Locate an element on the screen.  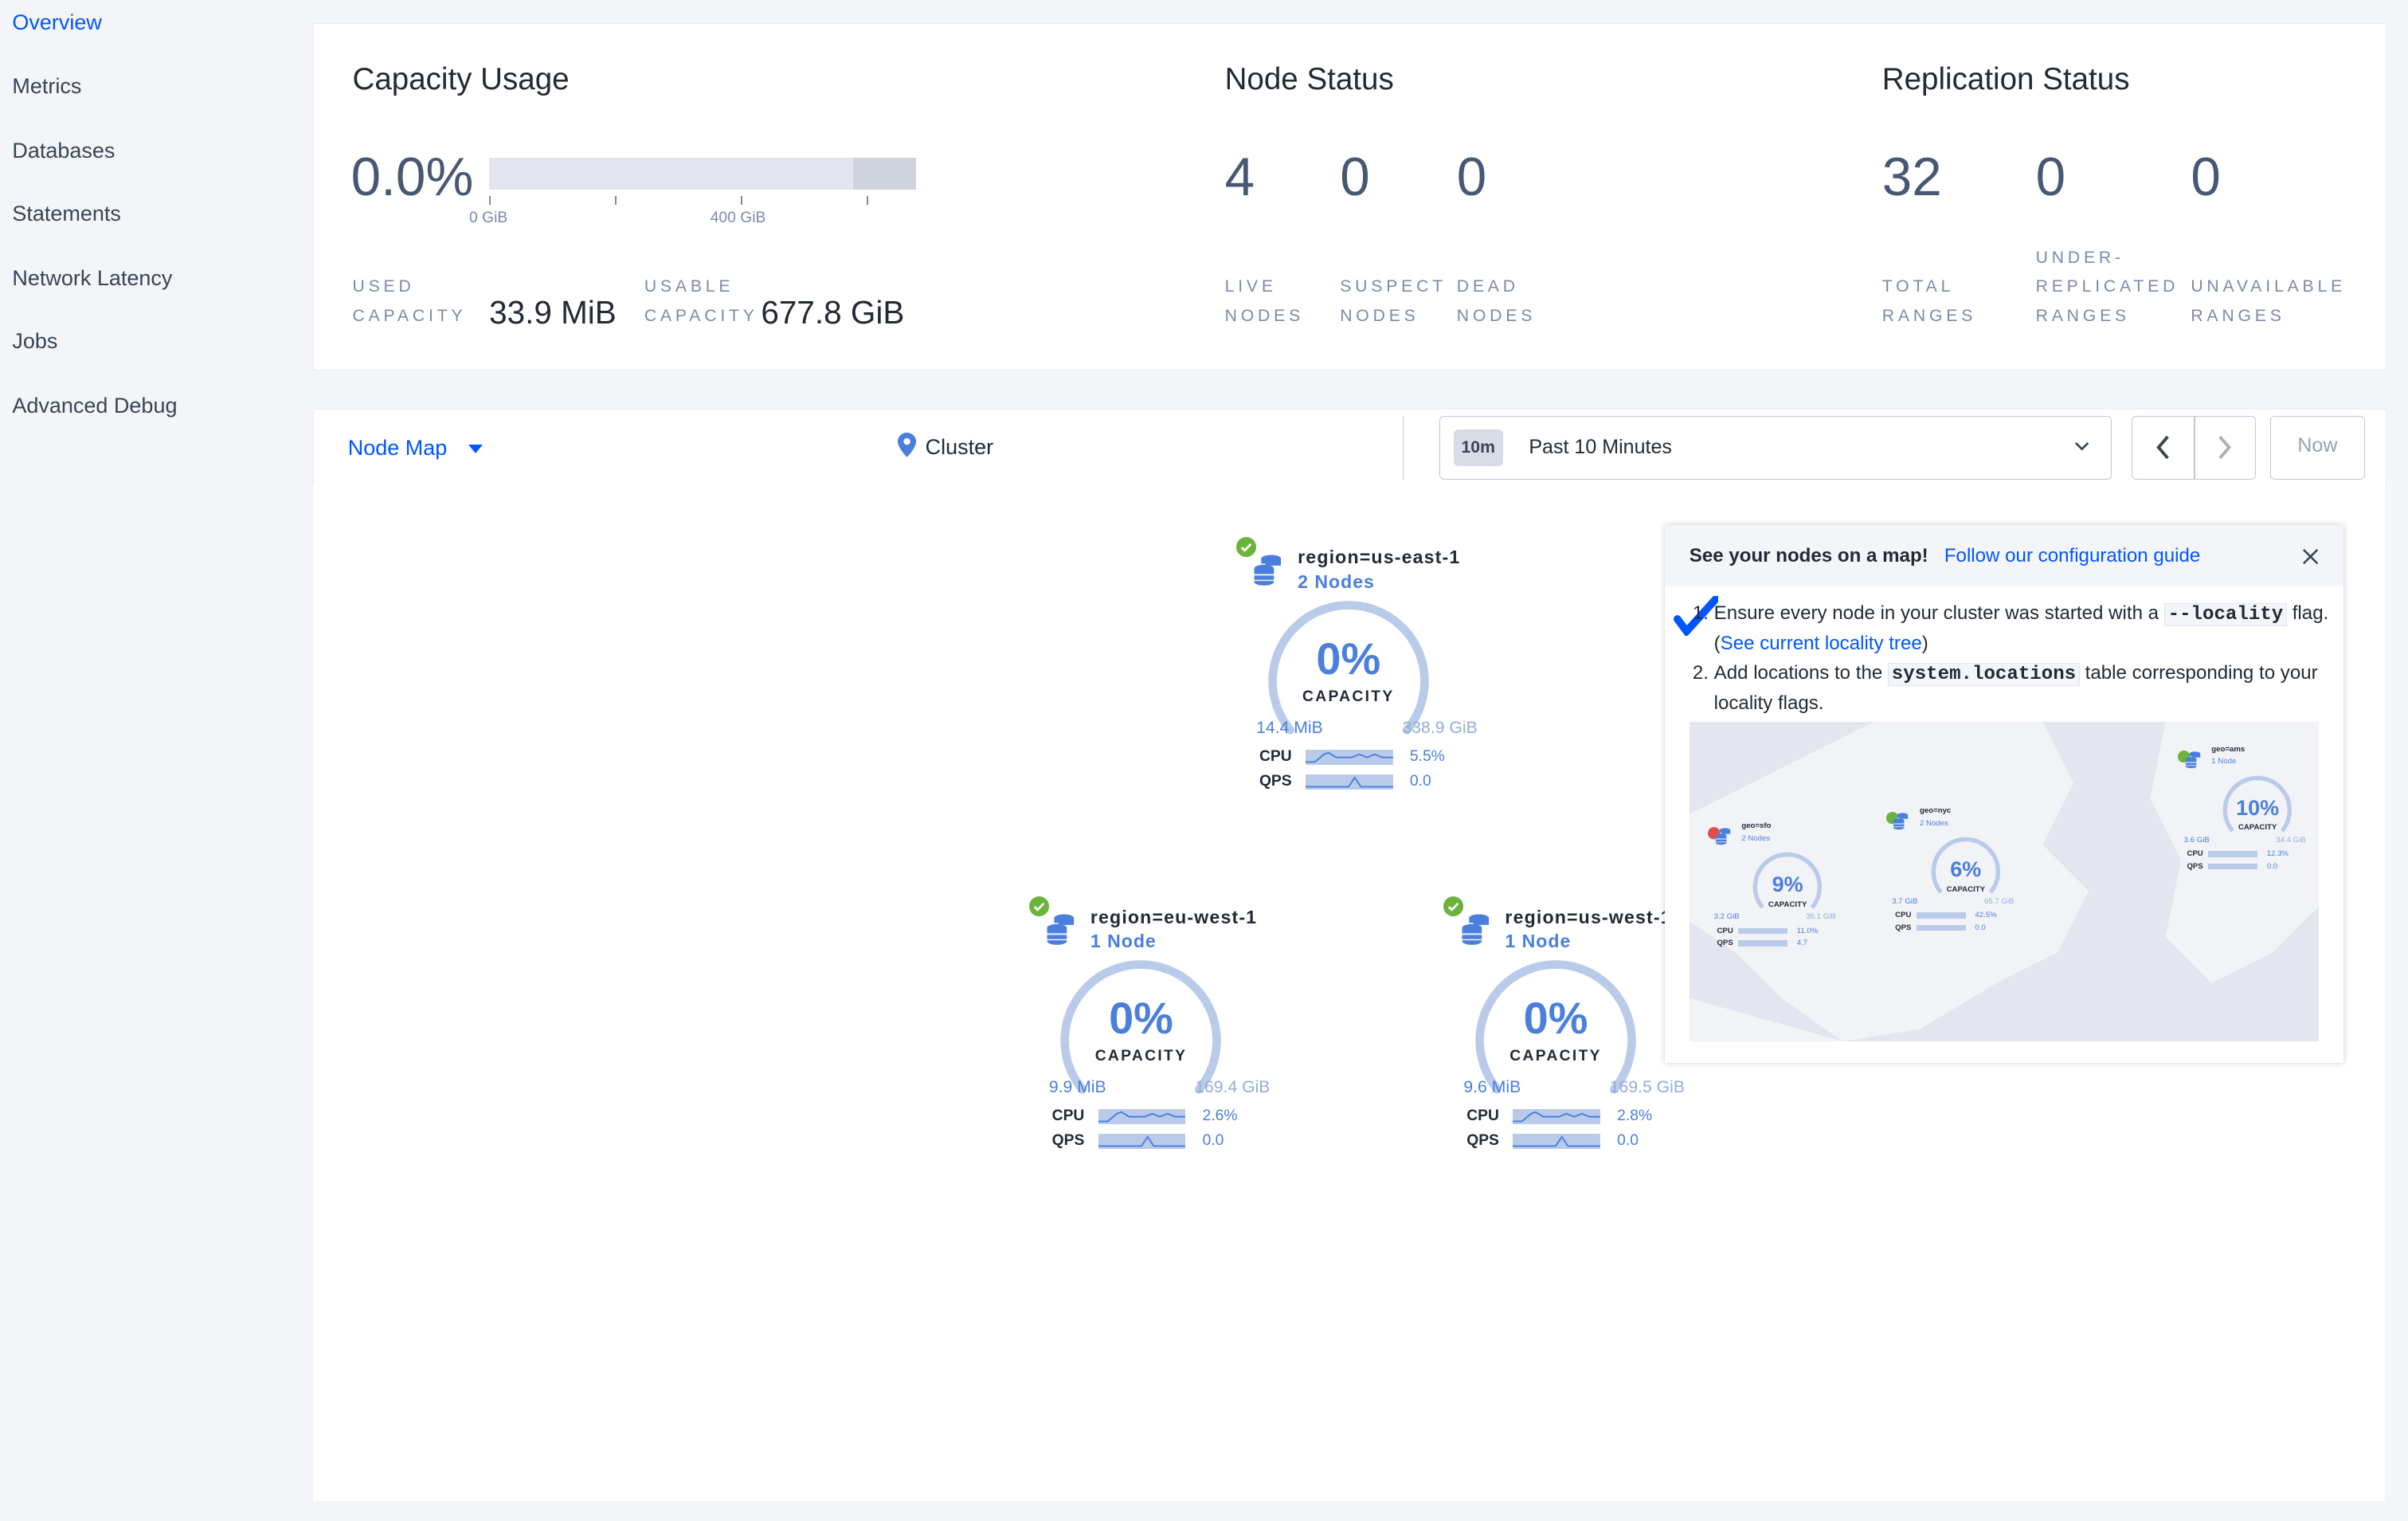
node-count-link: 2 Nodes is located at coordinates (1337, 582).